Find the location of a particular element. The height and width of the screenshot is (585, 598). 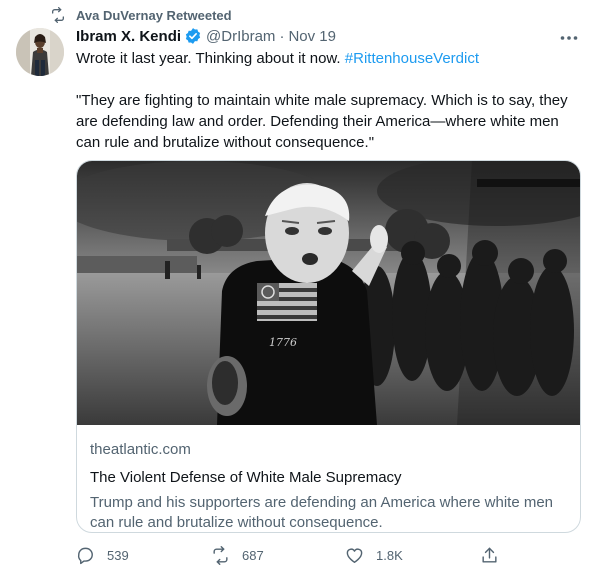

share-icon is located at coordinates (489, 555).